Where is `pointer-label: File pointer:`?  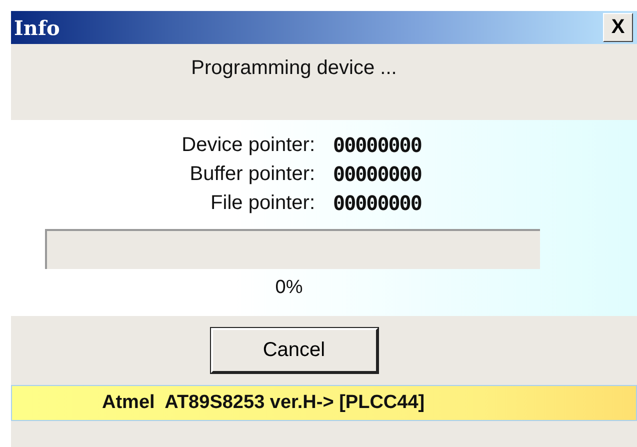 pointer-label: File pointer: is located at coordinates (263, 203).